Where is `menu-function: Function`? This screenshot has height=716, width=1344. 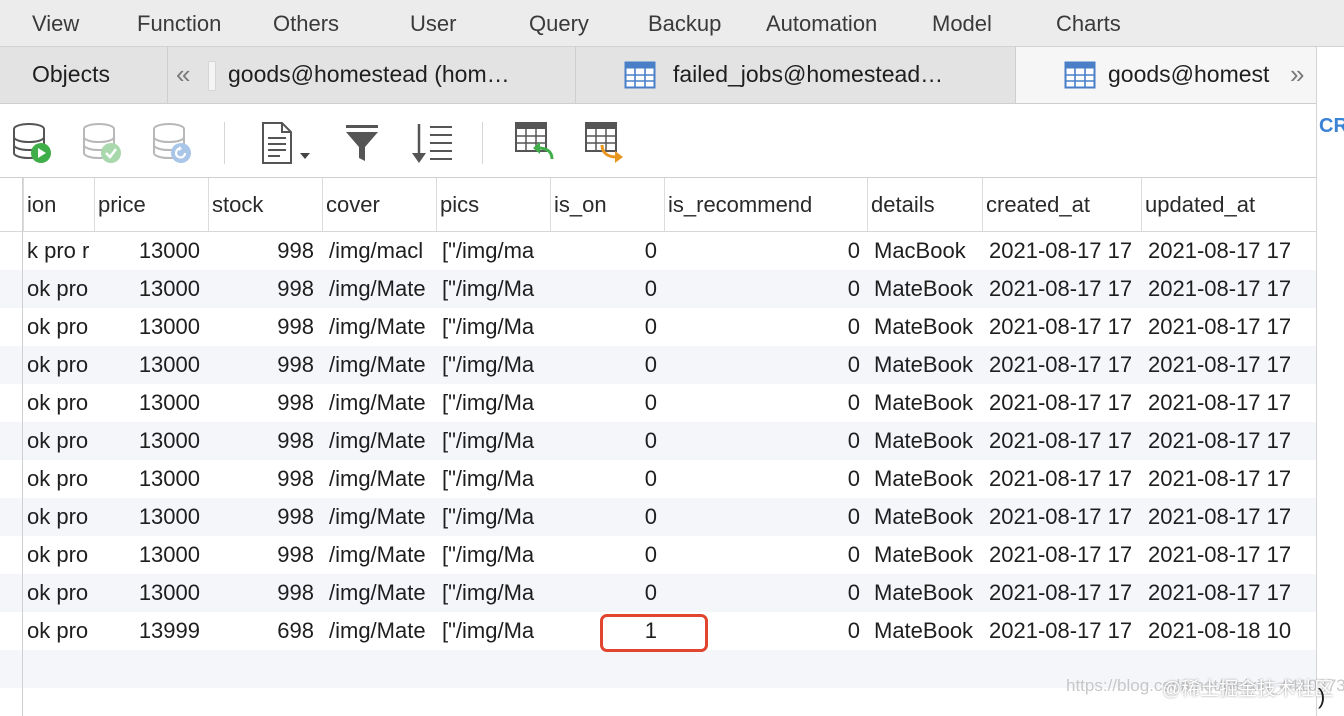 menu-function: Function is located at coordinates (179, 24).